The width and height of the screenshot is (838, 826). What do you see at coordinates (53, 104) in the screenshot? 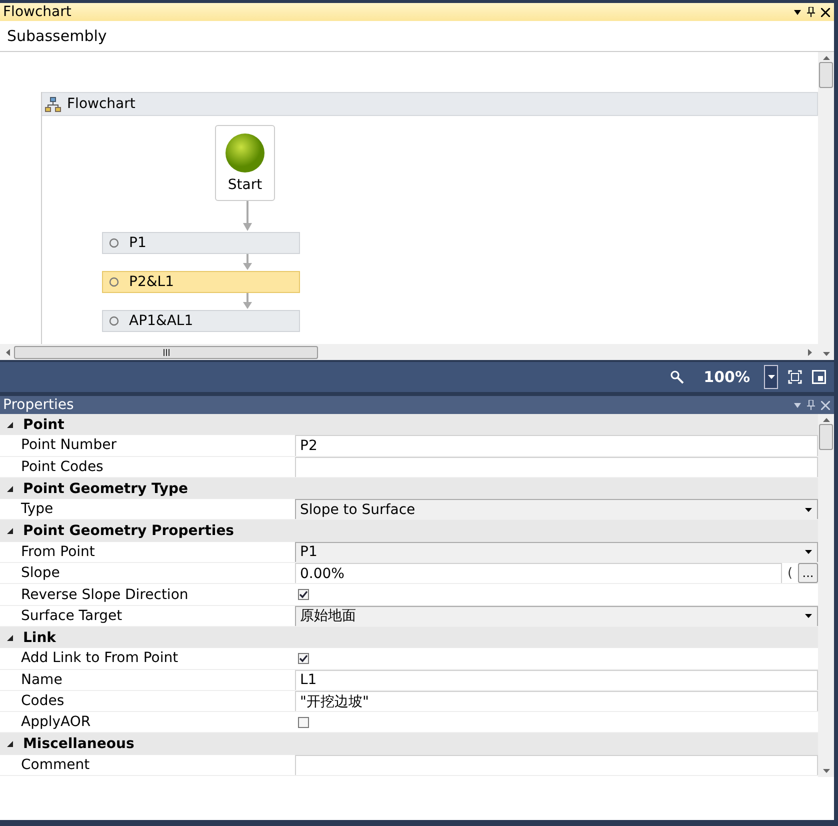
I see `flowchart-icon` at bounding box center [53, 104].